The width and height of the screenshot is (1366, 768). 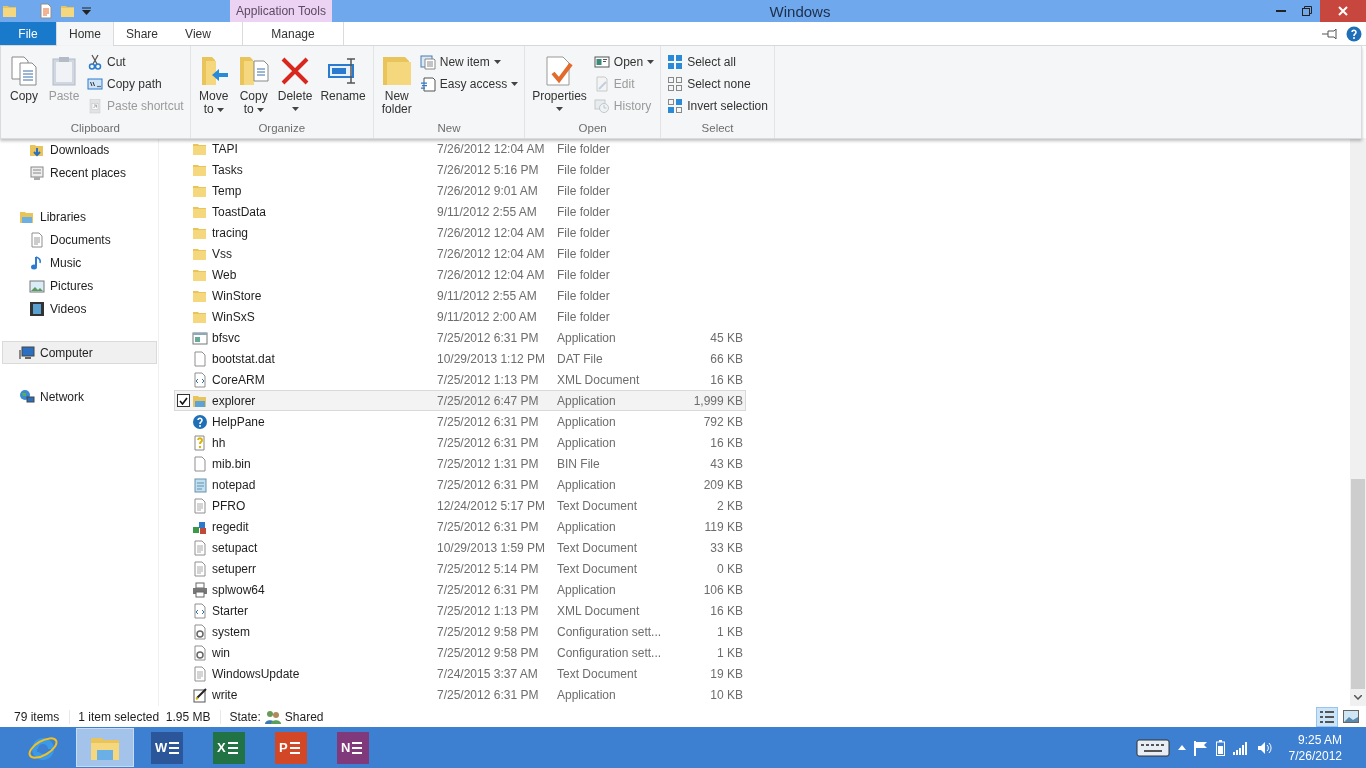 What do you see at coordinates (230, 610) in the screenshot?
I see `file-name: Starter` at bounding box center [230, 610].